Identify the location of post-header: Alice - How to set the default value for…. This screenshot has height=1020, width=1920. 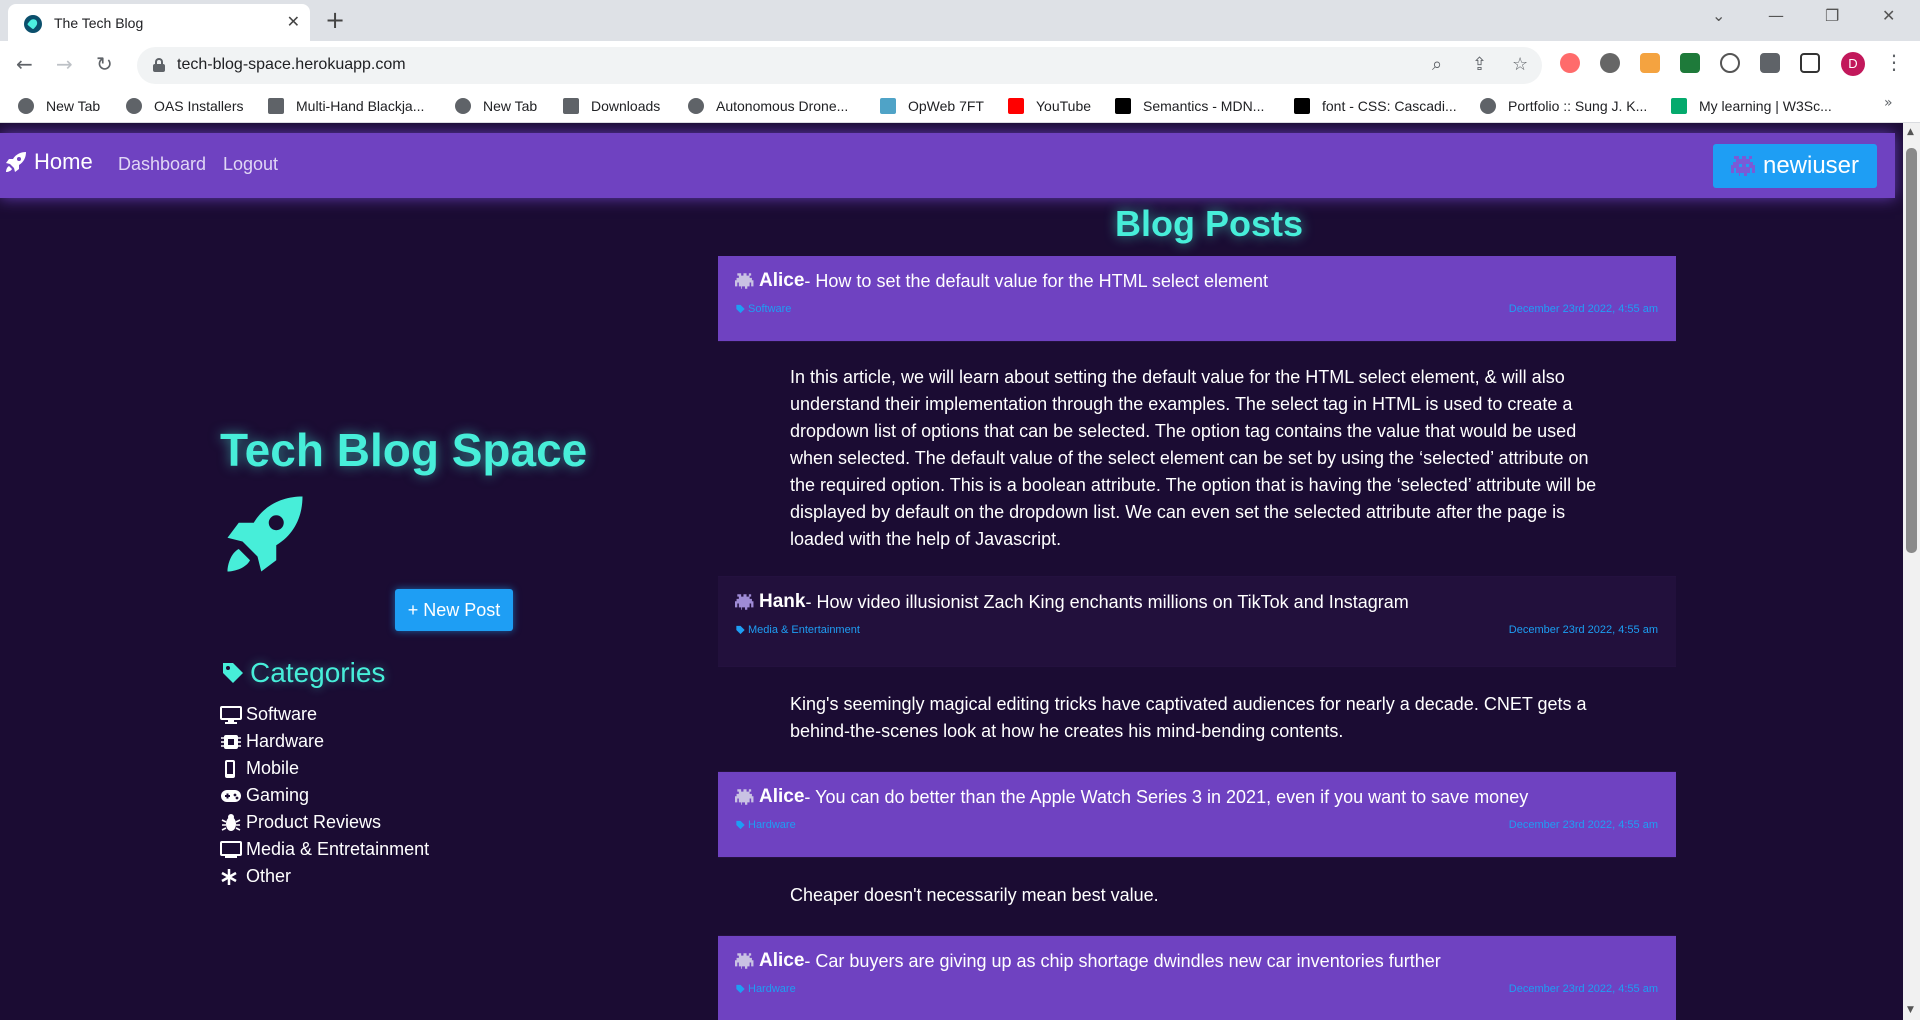
(1197, 299).